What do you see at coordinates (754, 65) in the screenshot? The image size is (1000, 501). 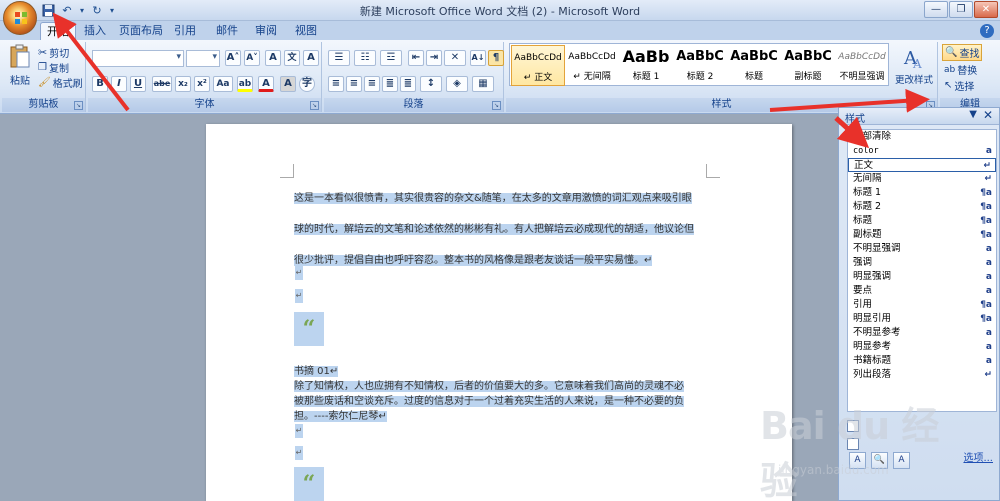 I see `style-title: AaBbC 标题` at bounding box center [754, 65].